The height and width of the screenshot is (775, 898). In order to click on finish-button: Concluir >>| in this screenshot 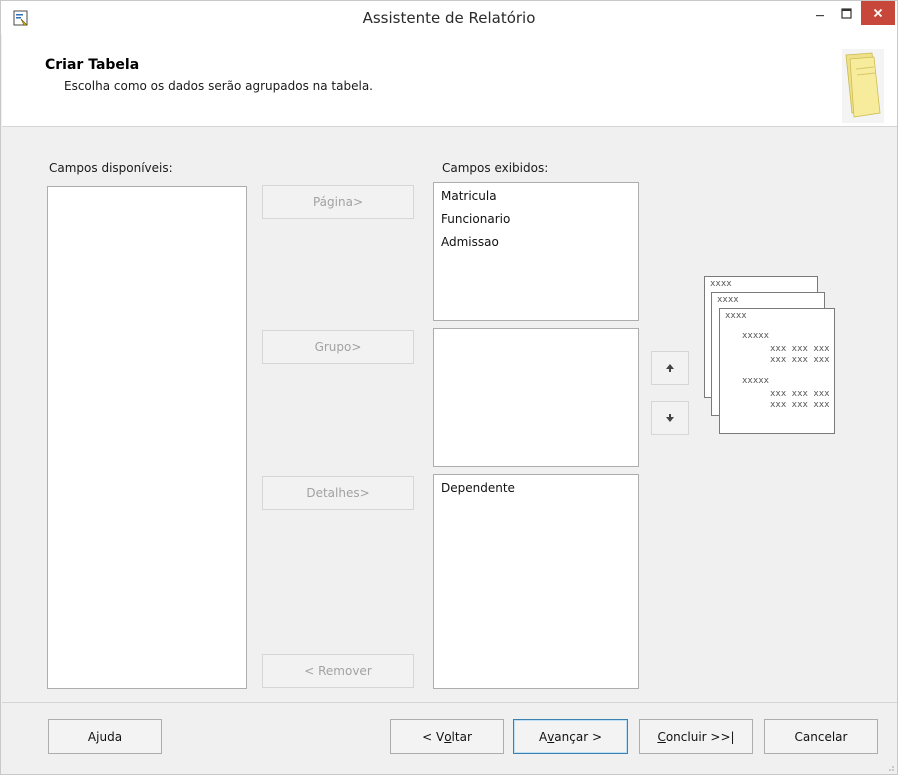, I will do `click(696, 736)`.